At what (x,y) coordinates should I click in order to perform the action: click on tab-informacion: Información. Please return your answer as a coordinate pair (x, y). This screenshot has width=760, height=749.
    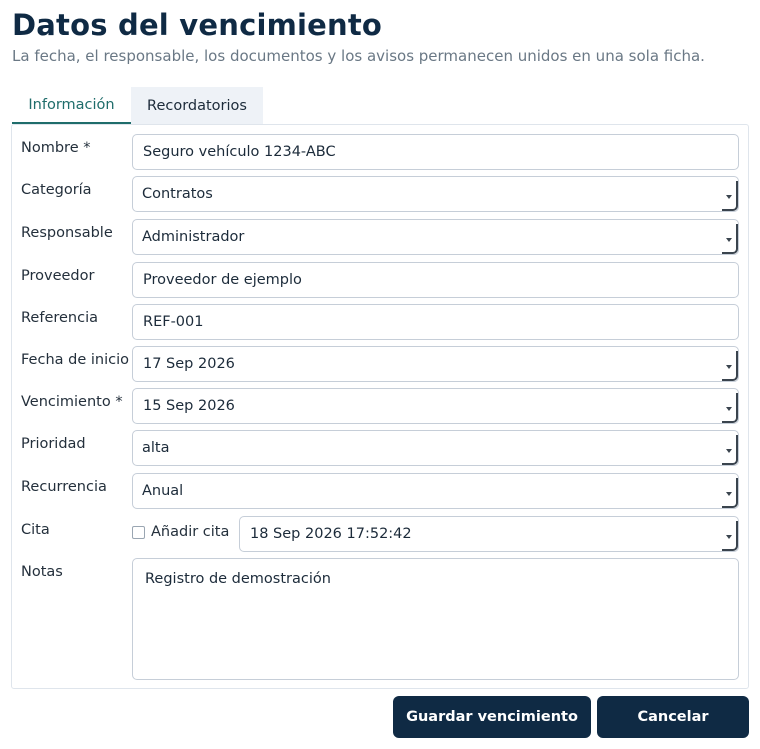
    Looking at the image, I should click on (71, 105).